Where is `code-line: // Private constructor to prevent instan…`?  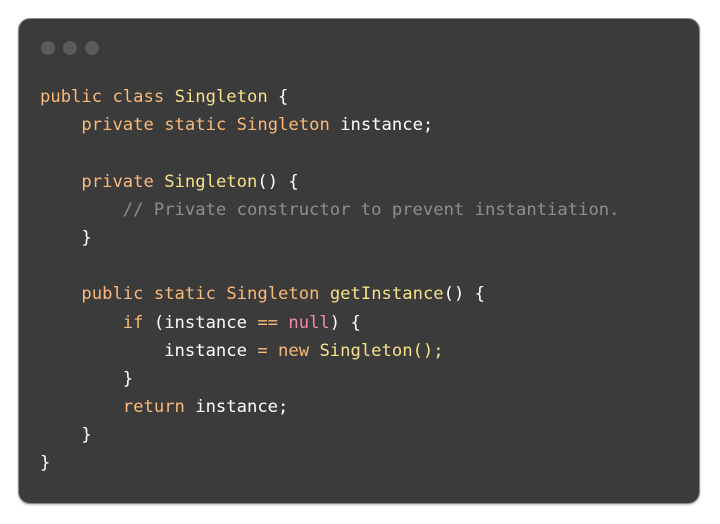 code-line: // Private constructor to prevent instan… is located at coordinates (330, 210).